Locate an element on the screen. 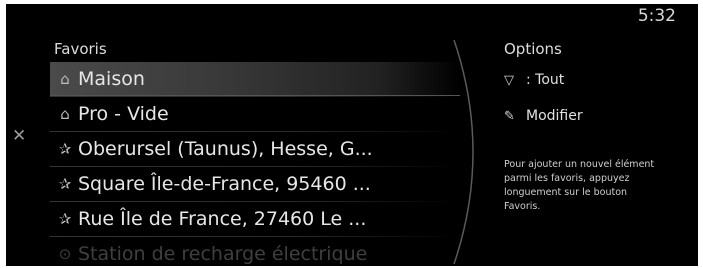 The width and height of the screenshot is (703, 268). panel-divider-arc is located at coordinates (463, 152).